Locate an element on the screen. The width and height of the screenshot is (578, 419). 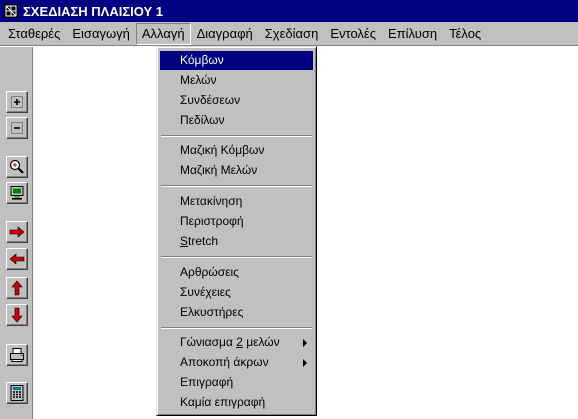
menu-item-komvon: Κόμβων is located at coordinates (236, 60).